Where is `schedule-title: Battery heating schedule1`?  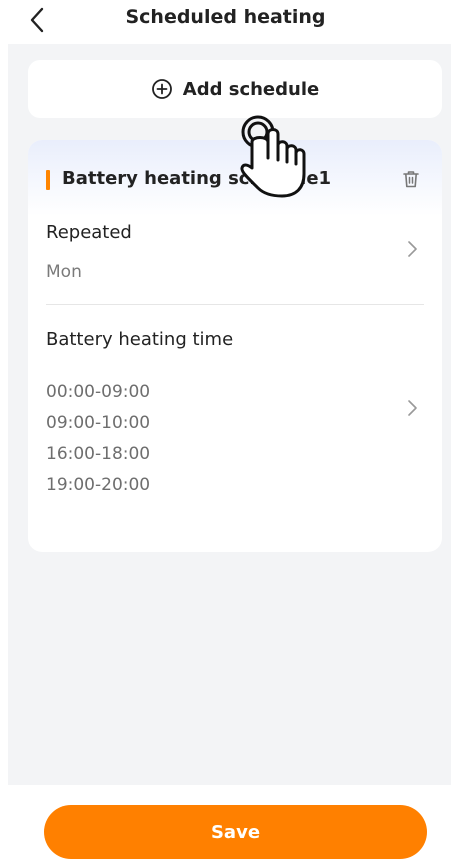 schedule-title: Battery heating schedule1 is located at coordinates (197, 178).